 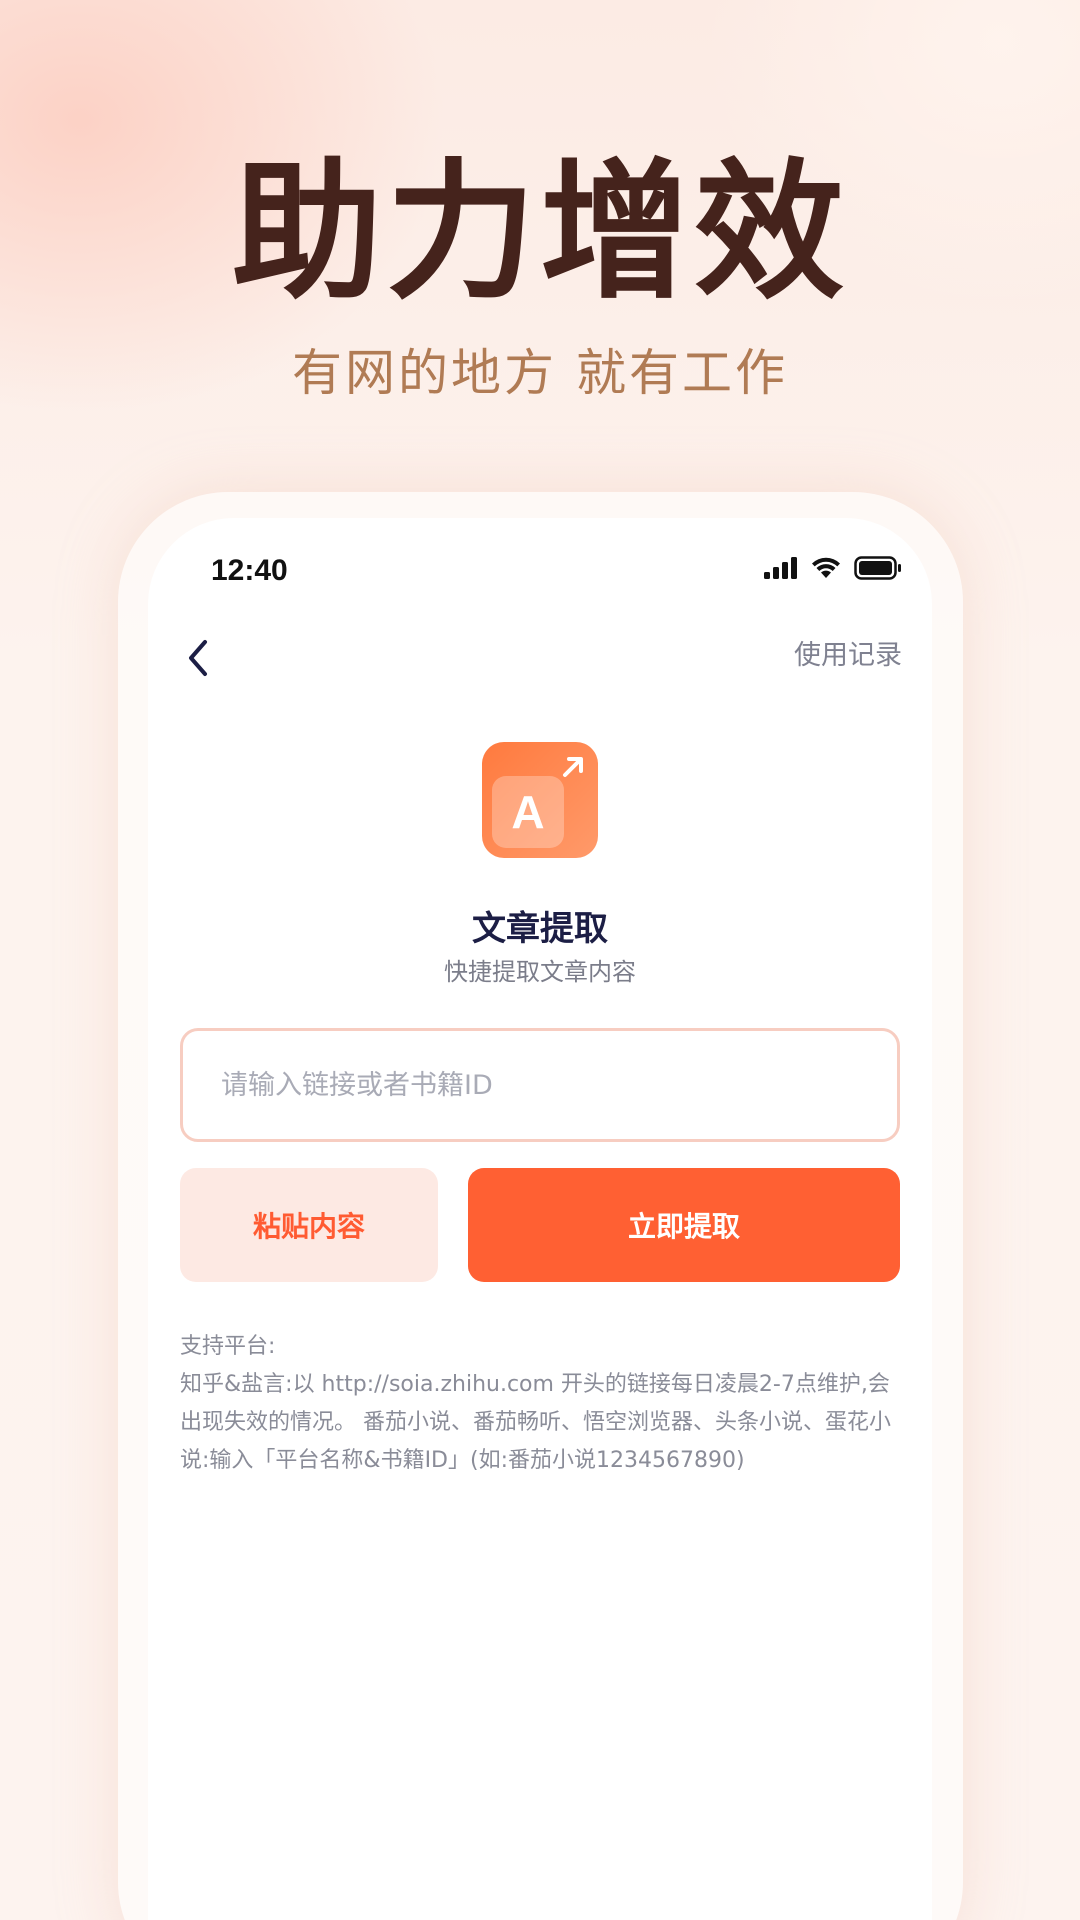 What do you see at coordinates (684, 1225) in the screenshot?
I see `extract-button: 立即提取` at bounding box center [684, 1225].